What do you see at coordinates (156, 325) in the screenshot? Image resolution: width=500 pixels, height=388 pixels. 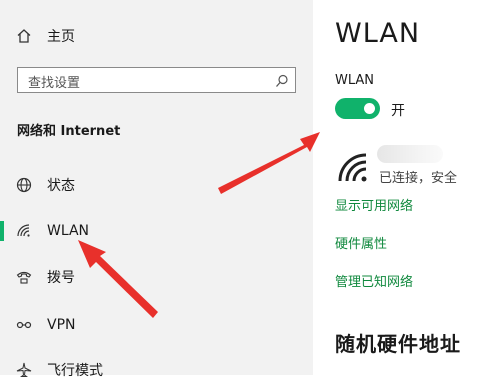 I see `sidebar-item-vpn: VPN` at bounding box center [156, 325].